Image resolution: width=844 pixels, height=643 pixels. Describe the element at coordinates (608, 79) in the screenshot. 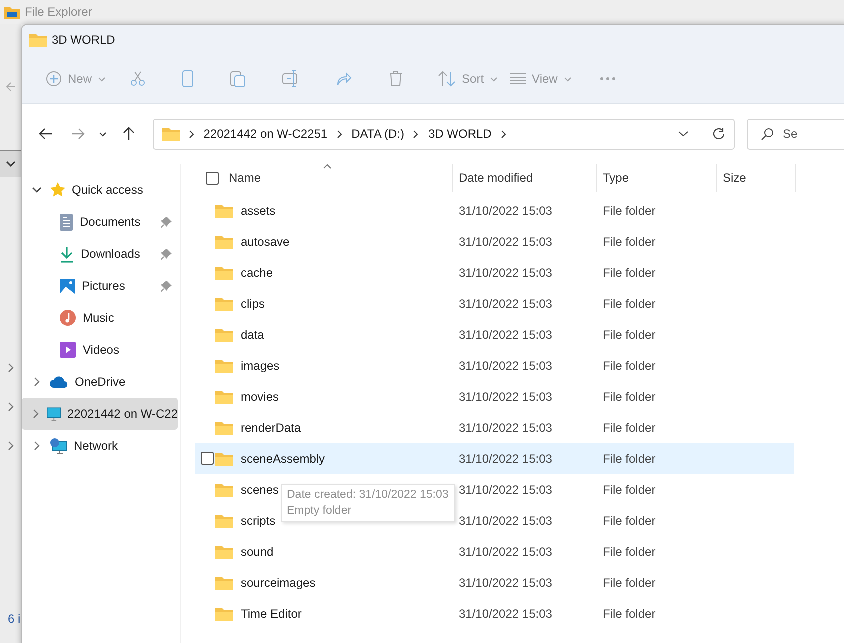

I see `more-icon` at that location.